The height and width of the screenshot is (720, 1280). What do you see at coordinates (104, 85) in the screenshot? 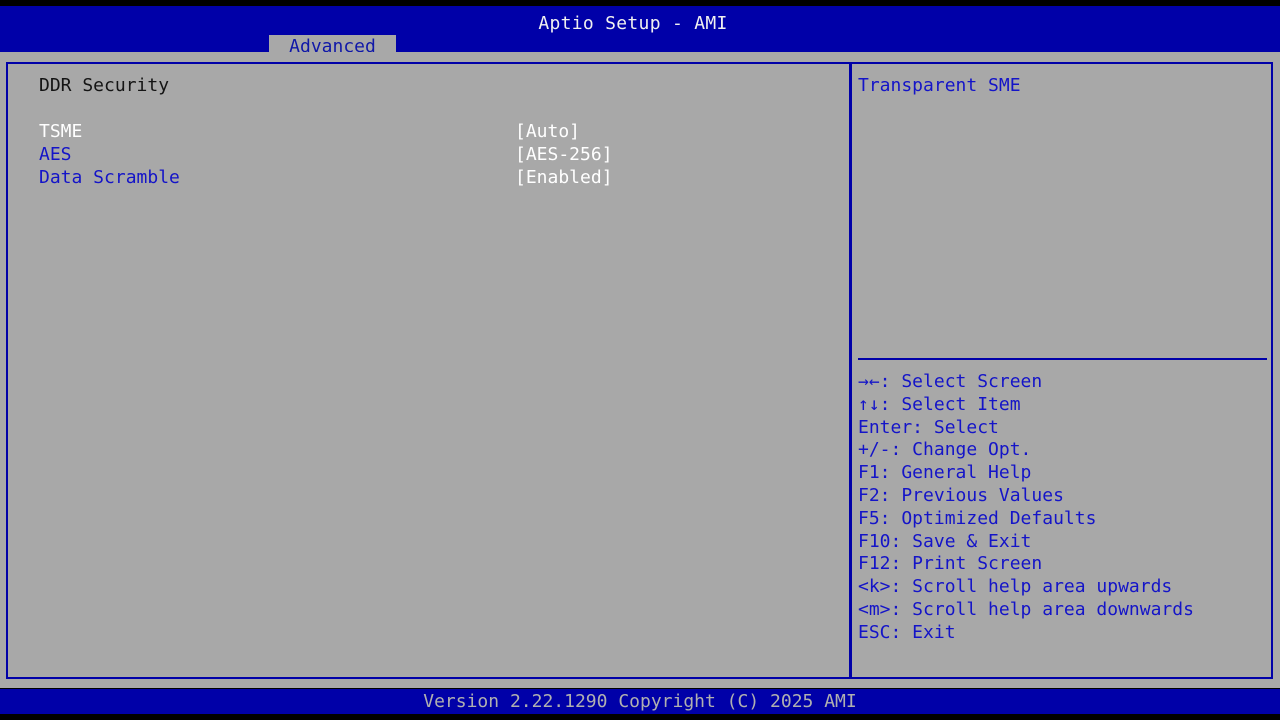
I see `section-title: DDR Security` at bounding box center [104, 85].